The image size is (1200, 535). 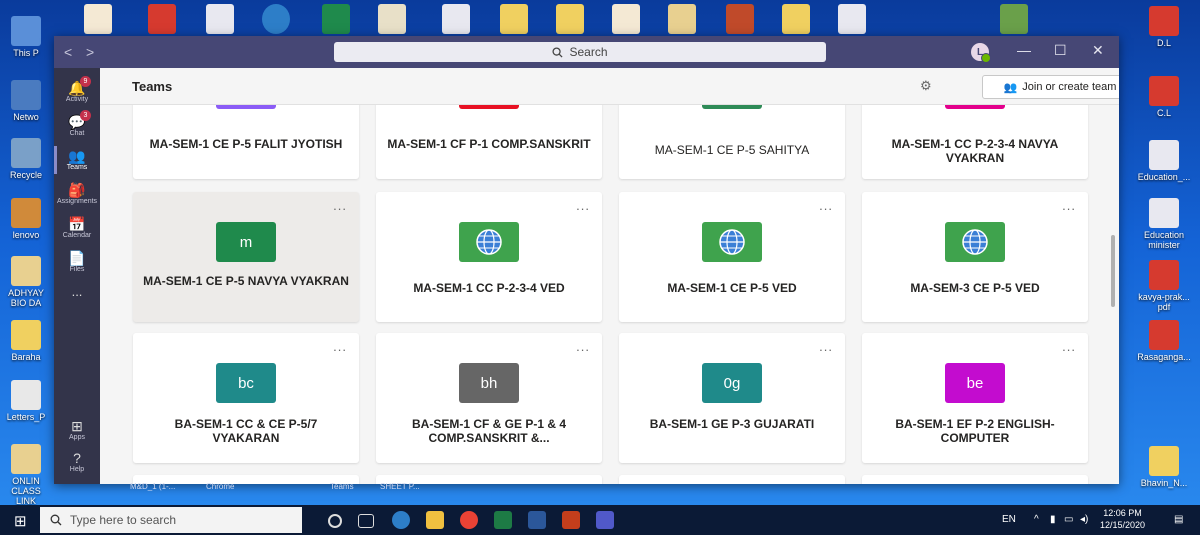 I want to click on desktop-icon: ONLIN CLASS LINK, so click(x=26, y=475).